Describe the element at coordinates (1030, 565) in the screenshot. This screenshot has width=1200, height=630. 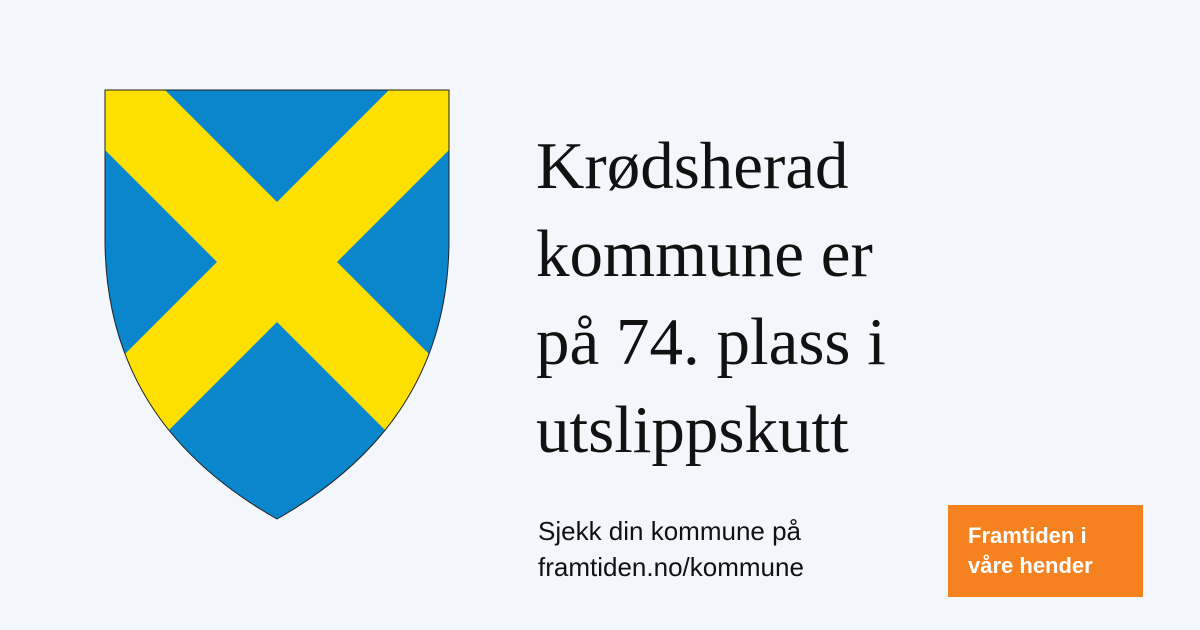
I see `brand-badge-line: våre hender` at that location.